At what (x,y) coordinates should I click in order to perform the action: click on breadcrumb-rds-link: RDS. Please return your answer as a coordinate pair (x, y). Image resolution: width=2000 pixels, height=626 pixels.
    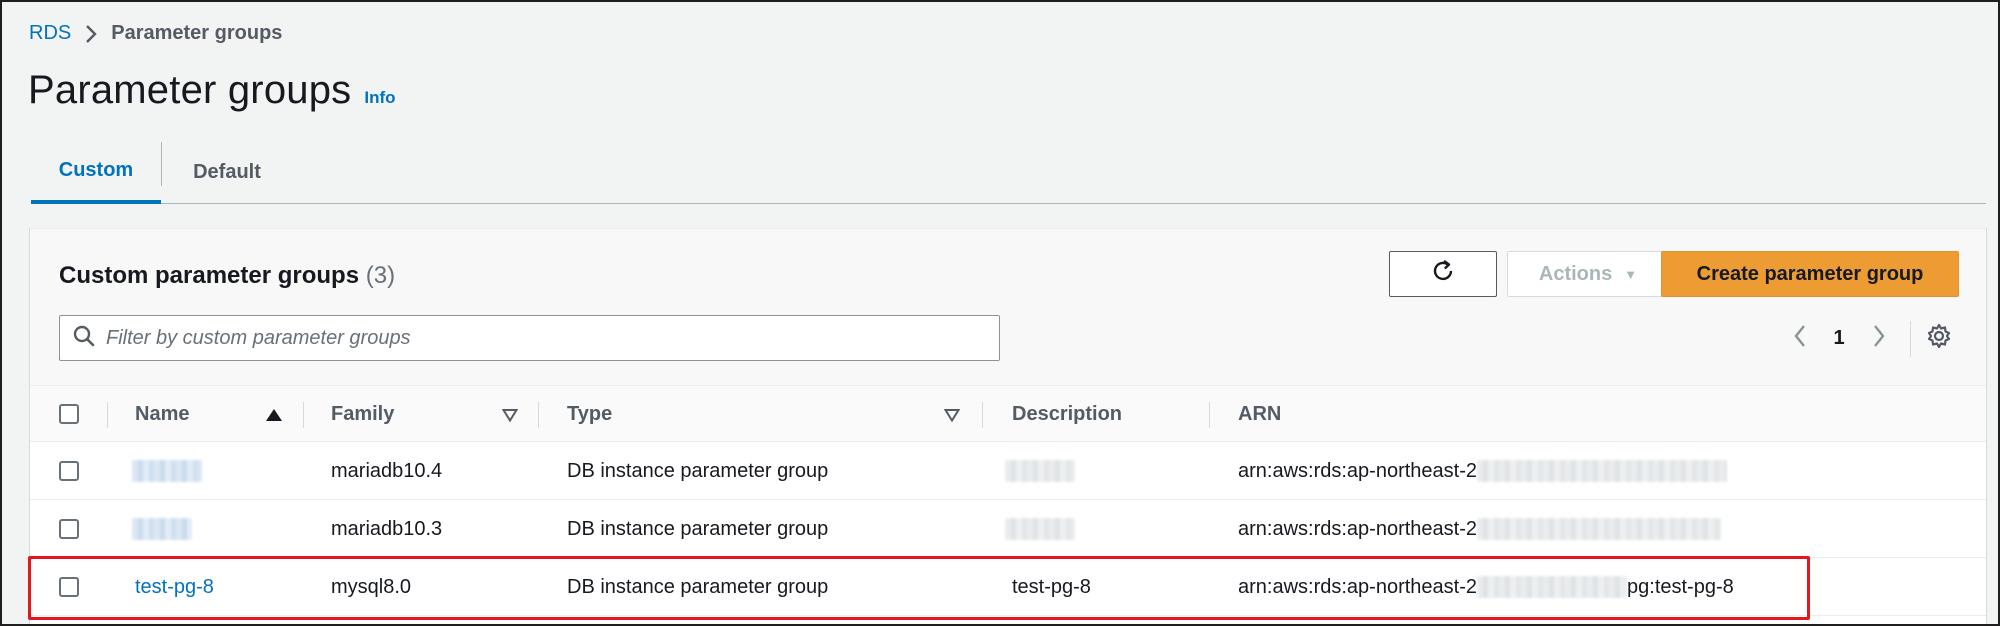
    Looking at the image, I should click on (50, 33).